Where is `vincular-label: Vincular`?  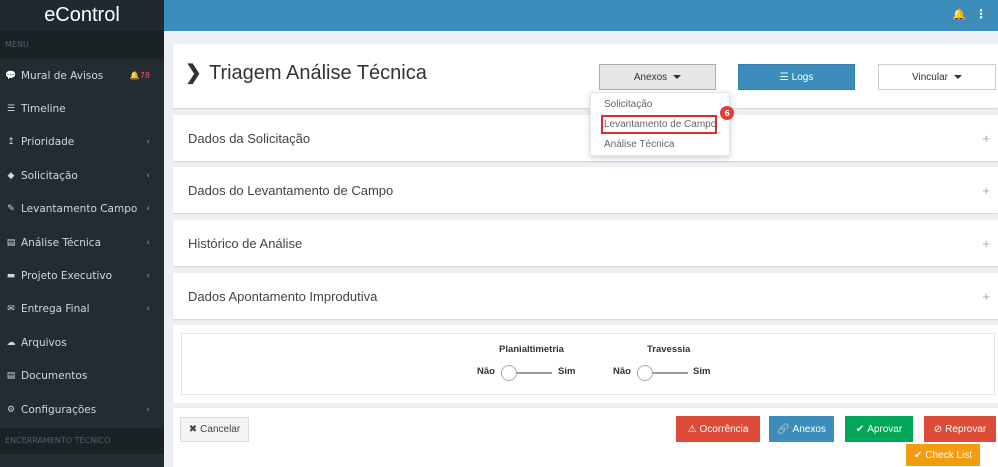 vincular-label: Vincular is located at coordinates (930, 77).